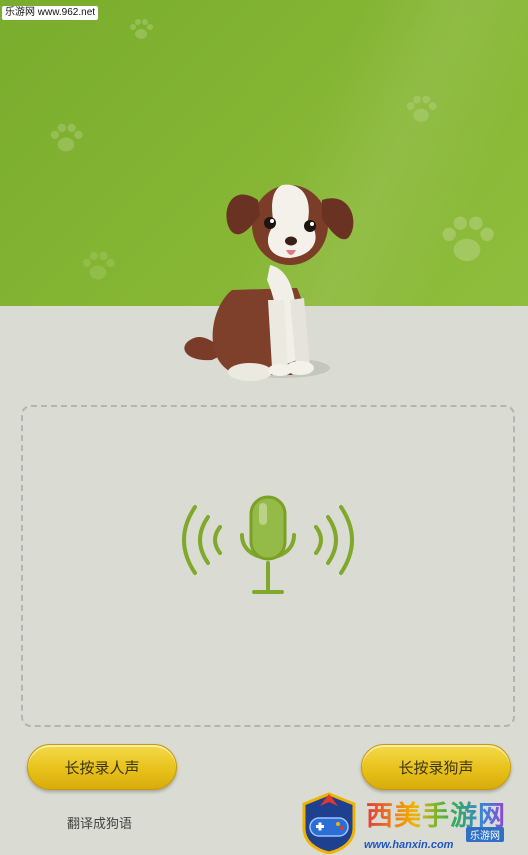  What do you see at coordinates (269, 282) in the screenshot?
I see `dog-illustration` at bounding box center [269, 282].